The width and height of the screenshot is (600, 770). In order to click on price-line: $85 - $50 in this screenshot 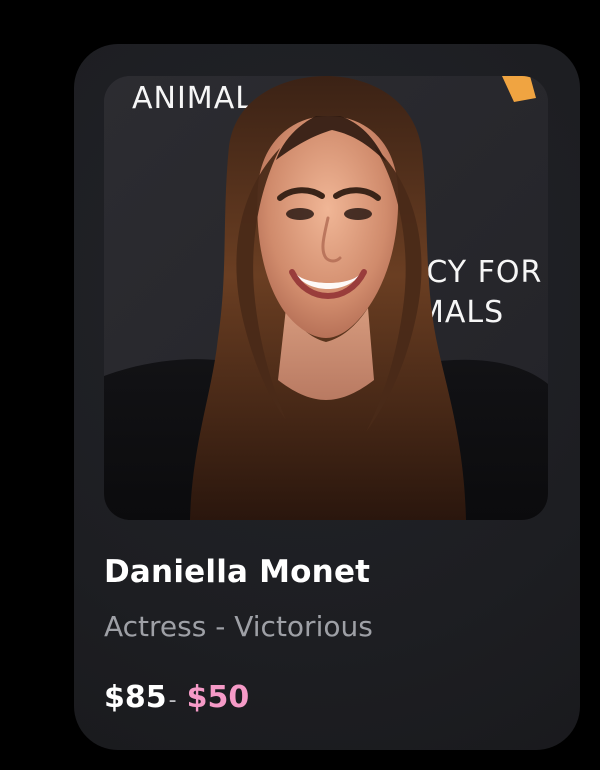, I will do `click(176, 697)`.